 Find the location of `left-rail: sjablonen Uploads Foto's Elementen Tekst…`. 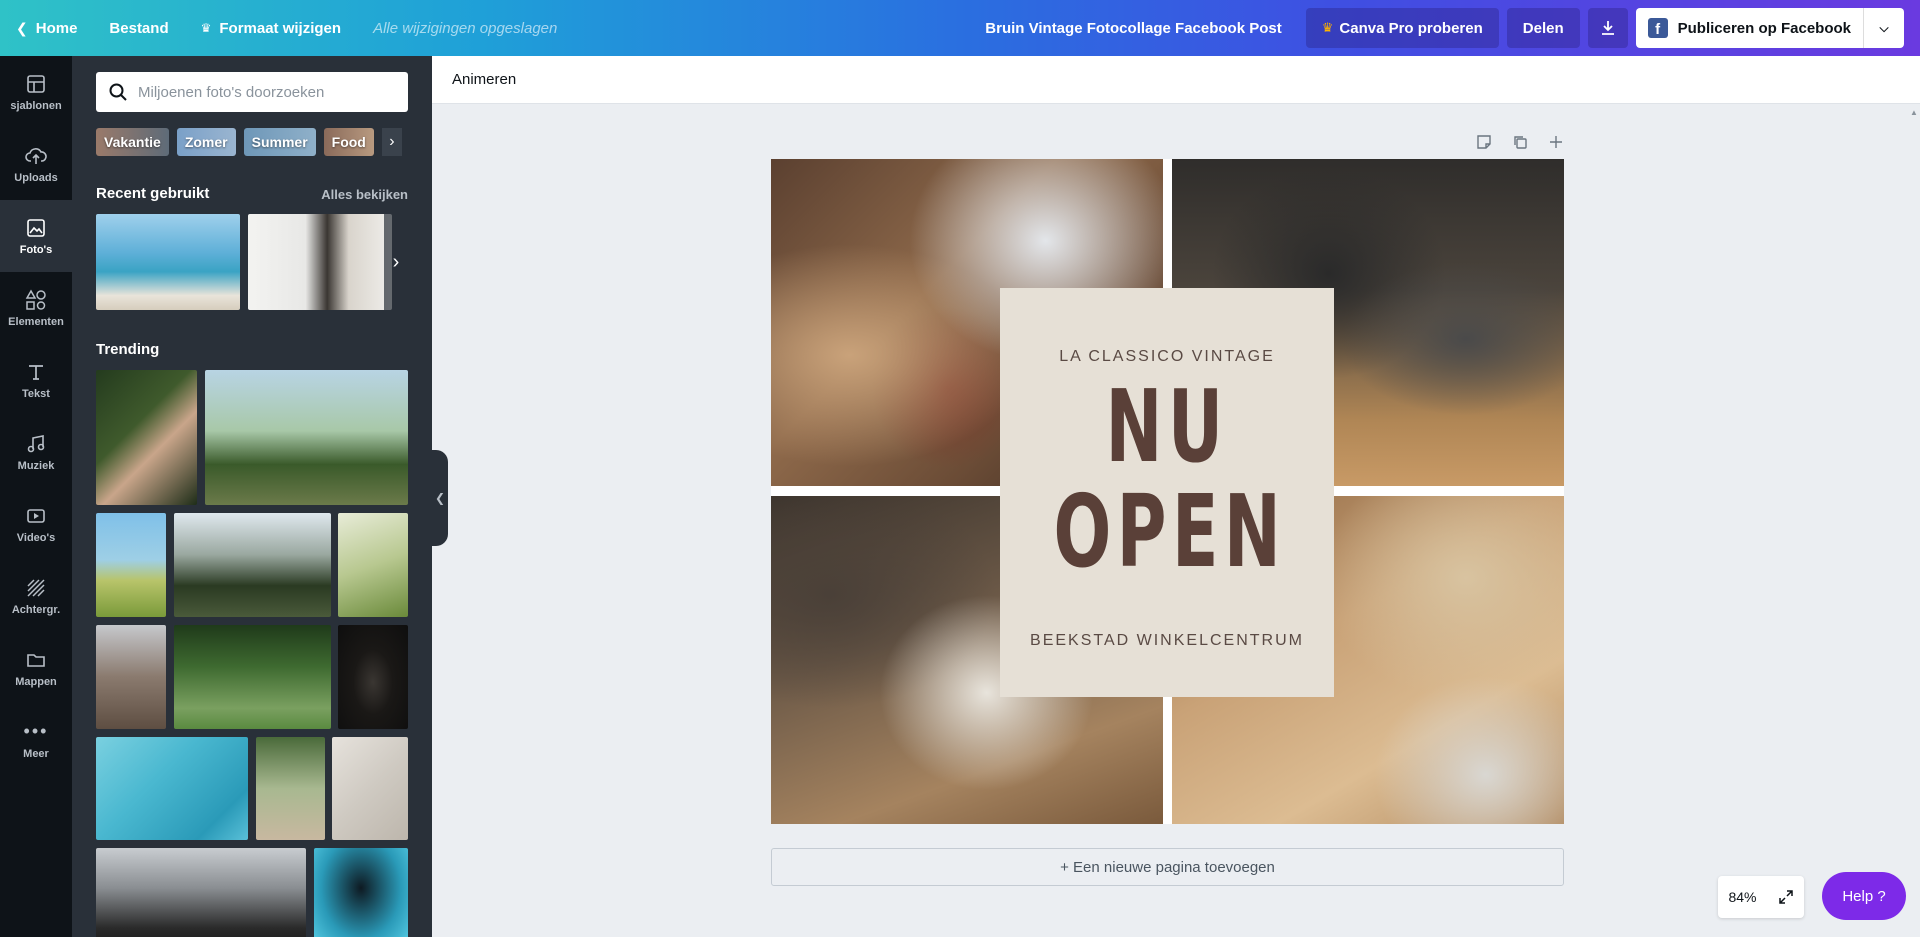

left-rail: sjablonen Uploads Foto's Elementen Tekst… is located at coordinates (36, 496).